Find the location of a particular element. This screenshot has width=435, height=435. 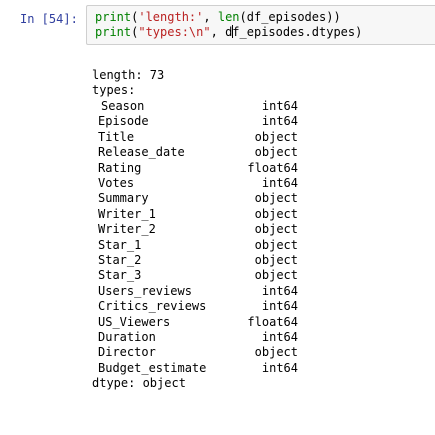

dtype-row: Writer_2 object is located at coordinates (197, 229).